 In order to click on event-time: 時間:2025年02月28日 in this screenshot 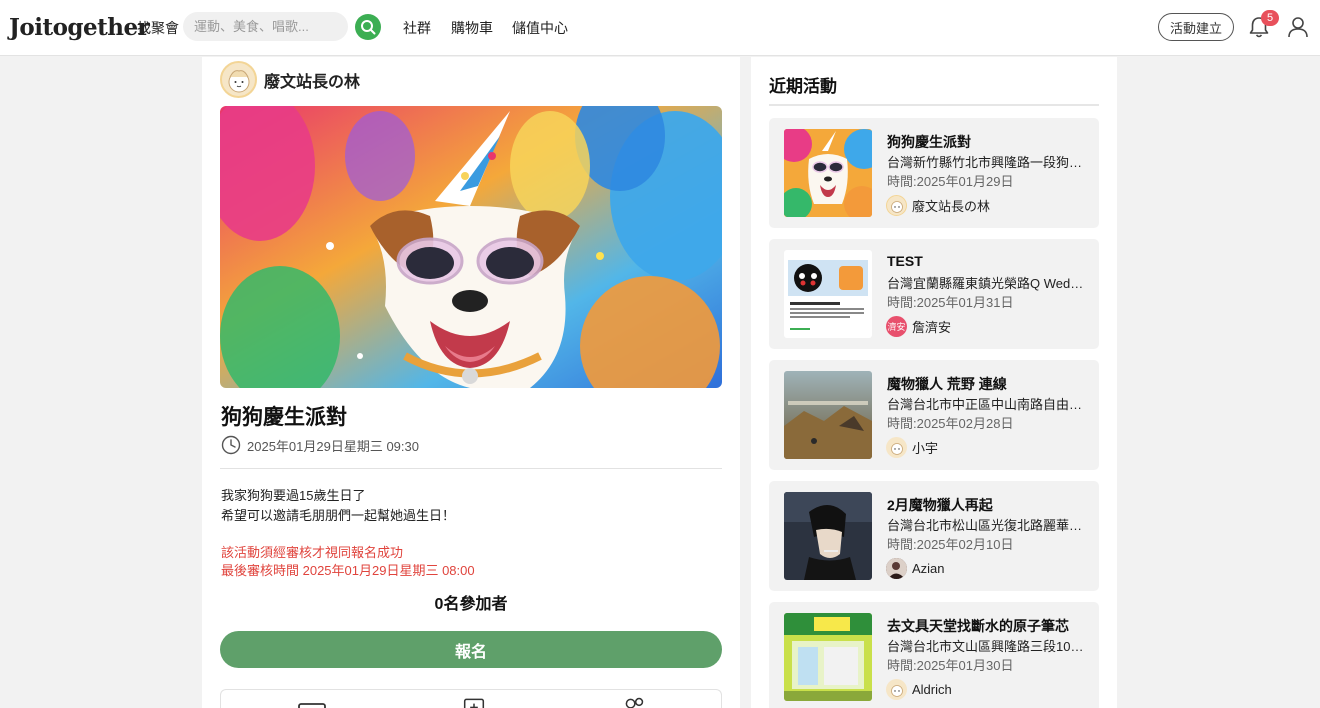, I will do `click(950, 423)`.